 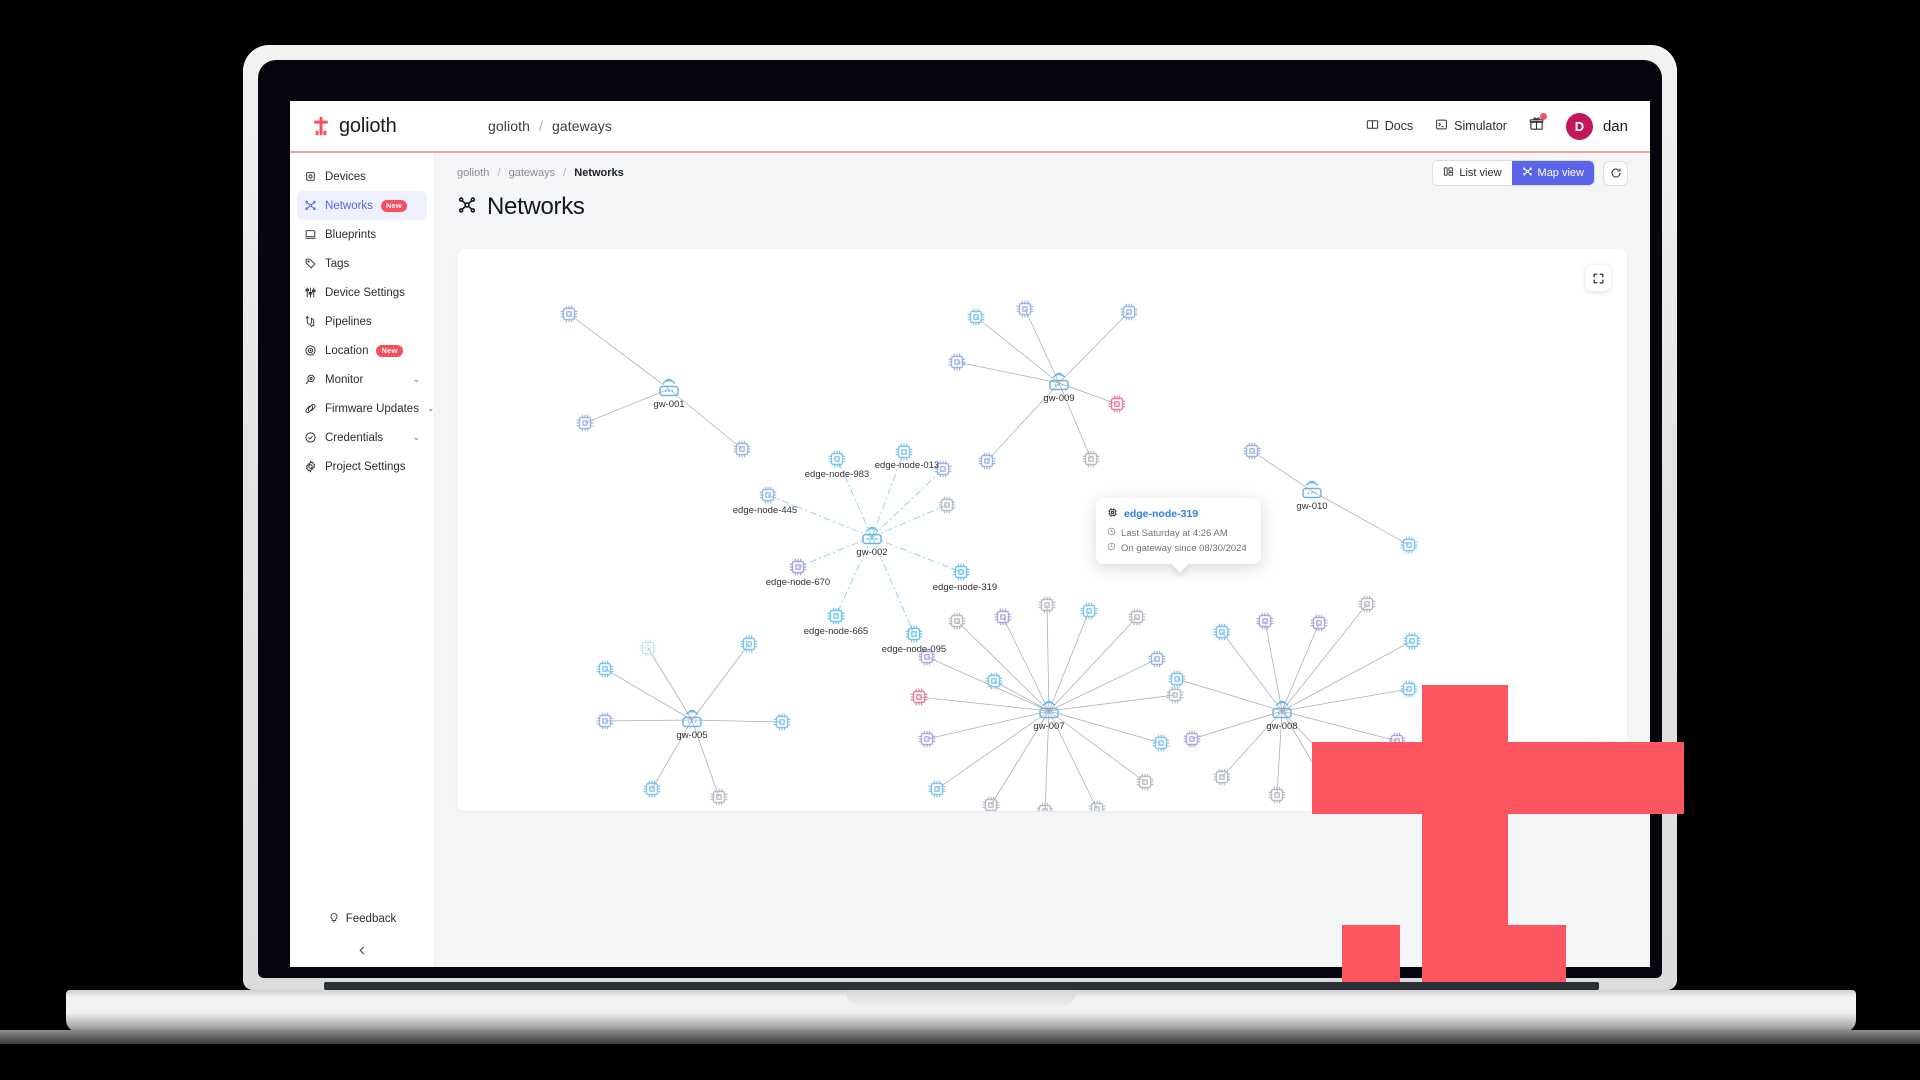 What do you see at coordinates (532, 173) in the screenshot?
I see `breadcrumb-level2: gateways` at bounding box center [532, 173].